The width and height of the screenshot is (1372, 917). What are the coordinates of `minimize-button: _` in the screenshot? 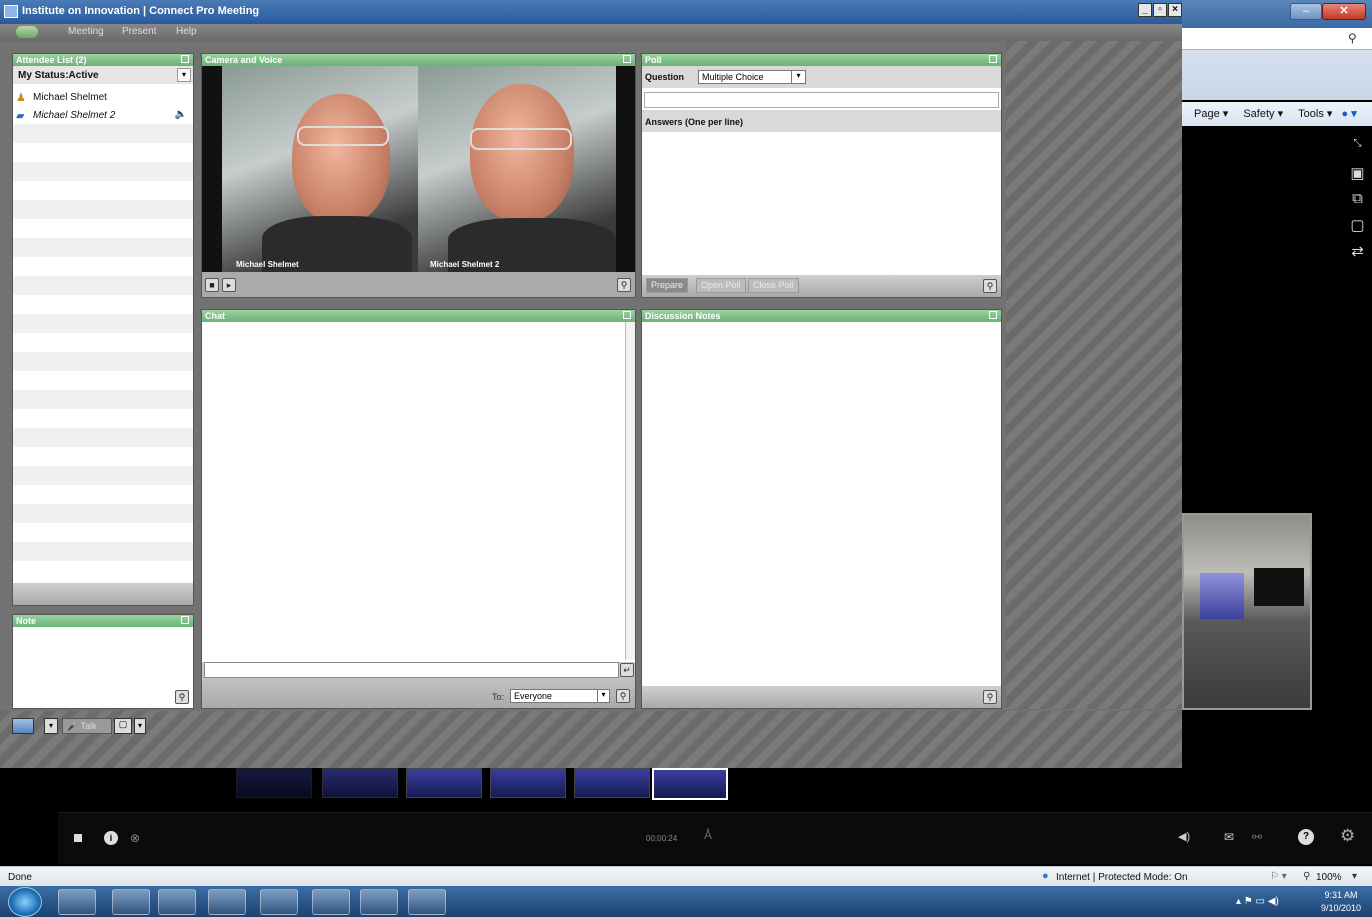 It's located at (1145, 10).